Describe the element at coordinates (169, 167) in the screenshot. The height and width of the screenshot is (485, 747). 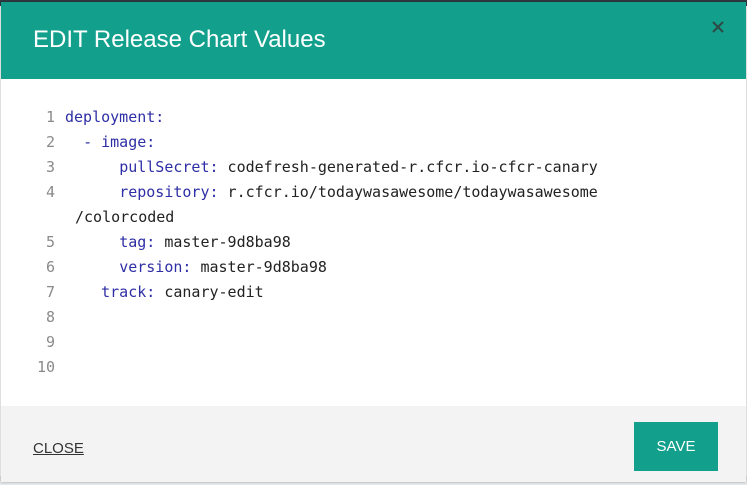
I see `yaml-key: pullSecret:` at that location.